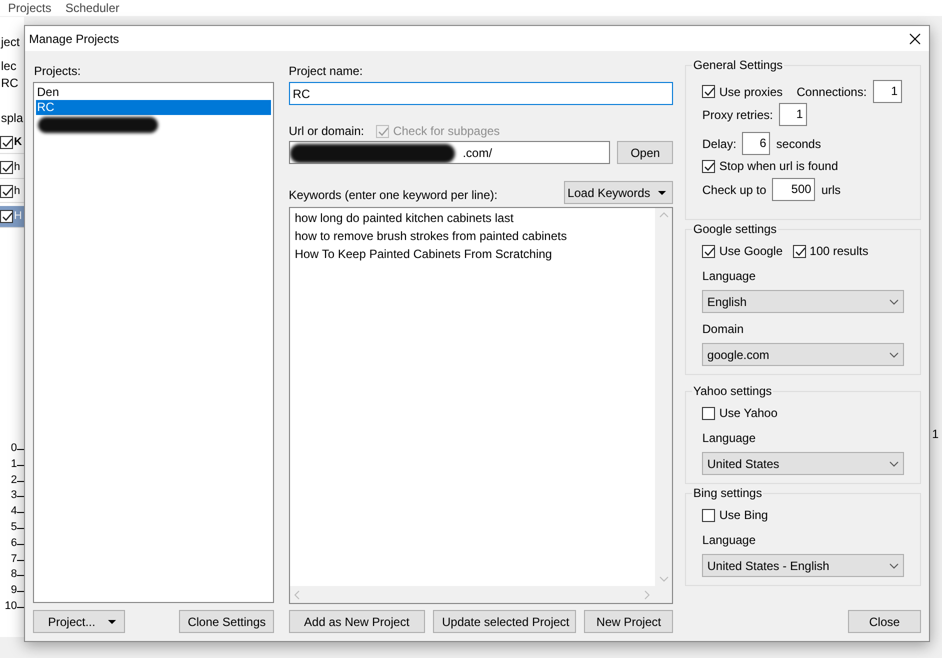 This screenshot has width=942, height=658. Describe the element at coordinates (423, 254) in the screenshot. I see `keyword-line: How To Keep Painted Cabinets From Scratching` at that location.